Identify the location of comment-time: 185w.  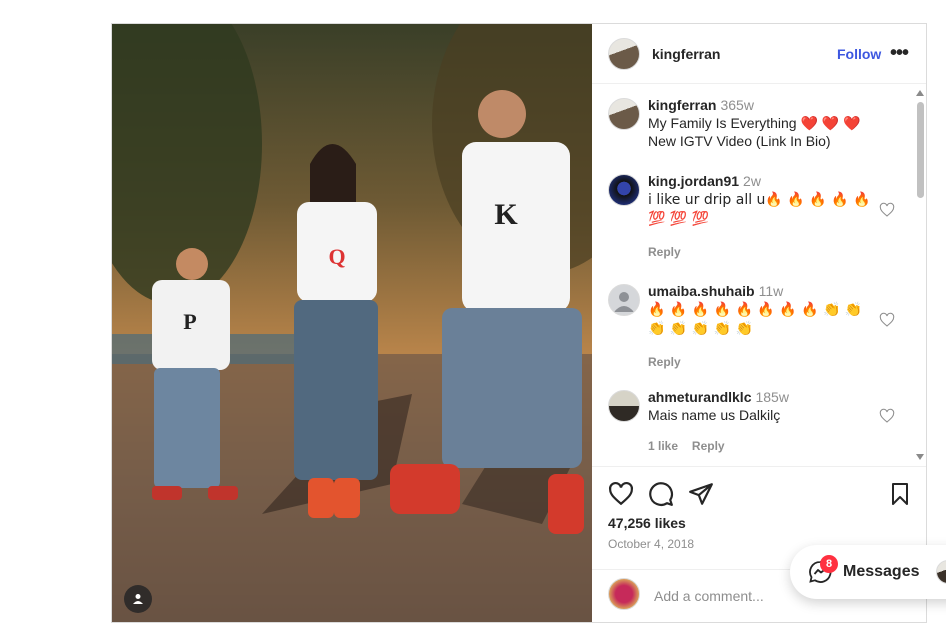
(772, 397).